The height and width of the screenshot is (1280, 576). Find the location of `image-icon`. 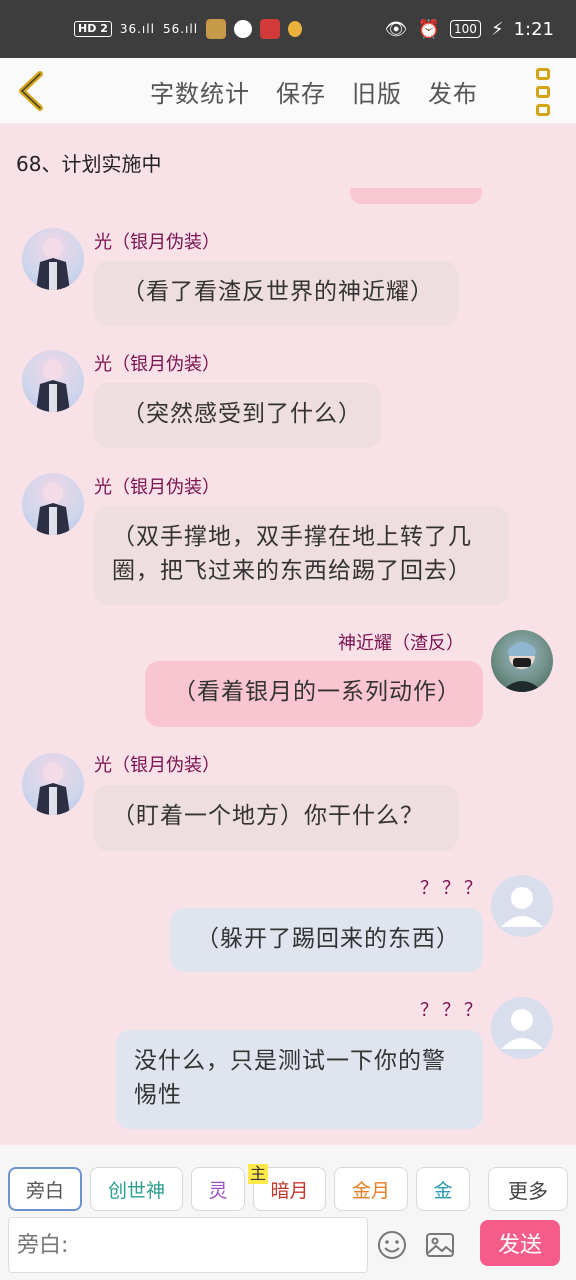

image-icon is located at coordinates (440, 1245).